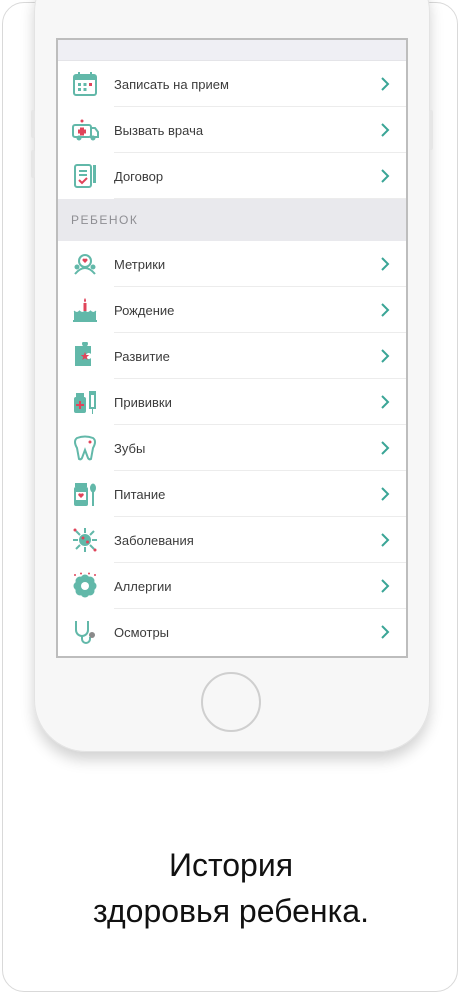  Describe the element at coordinates (85, 540) in the screenshot. I see `virus-icon` at that location.